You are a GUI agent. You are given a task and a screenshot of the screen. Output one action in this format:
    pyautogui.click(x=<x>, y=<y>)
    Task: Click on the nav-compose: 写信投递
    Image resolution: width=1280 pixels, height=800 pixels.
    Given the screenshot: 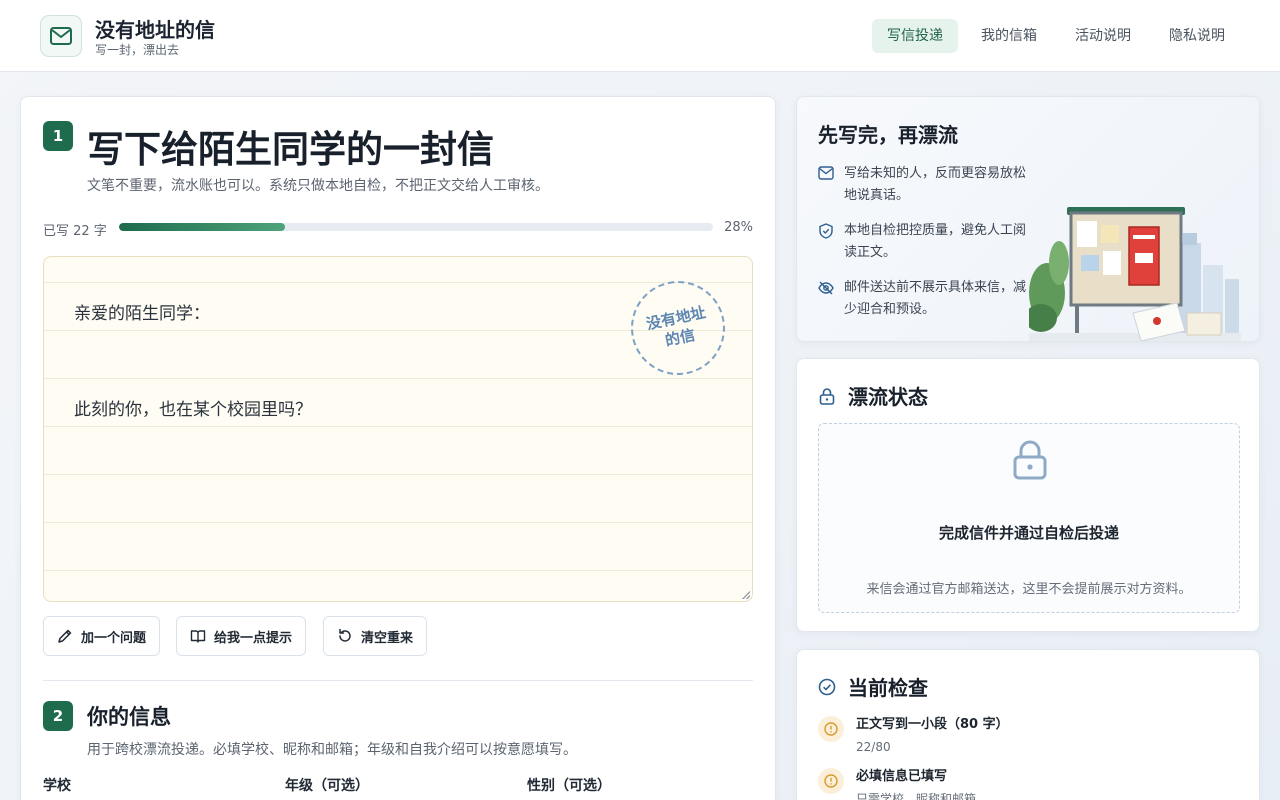 What is the action you would take?
    pyautogui.click(x=915, y=36)
    